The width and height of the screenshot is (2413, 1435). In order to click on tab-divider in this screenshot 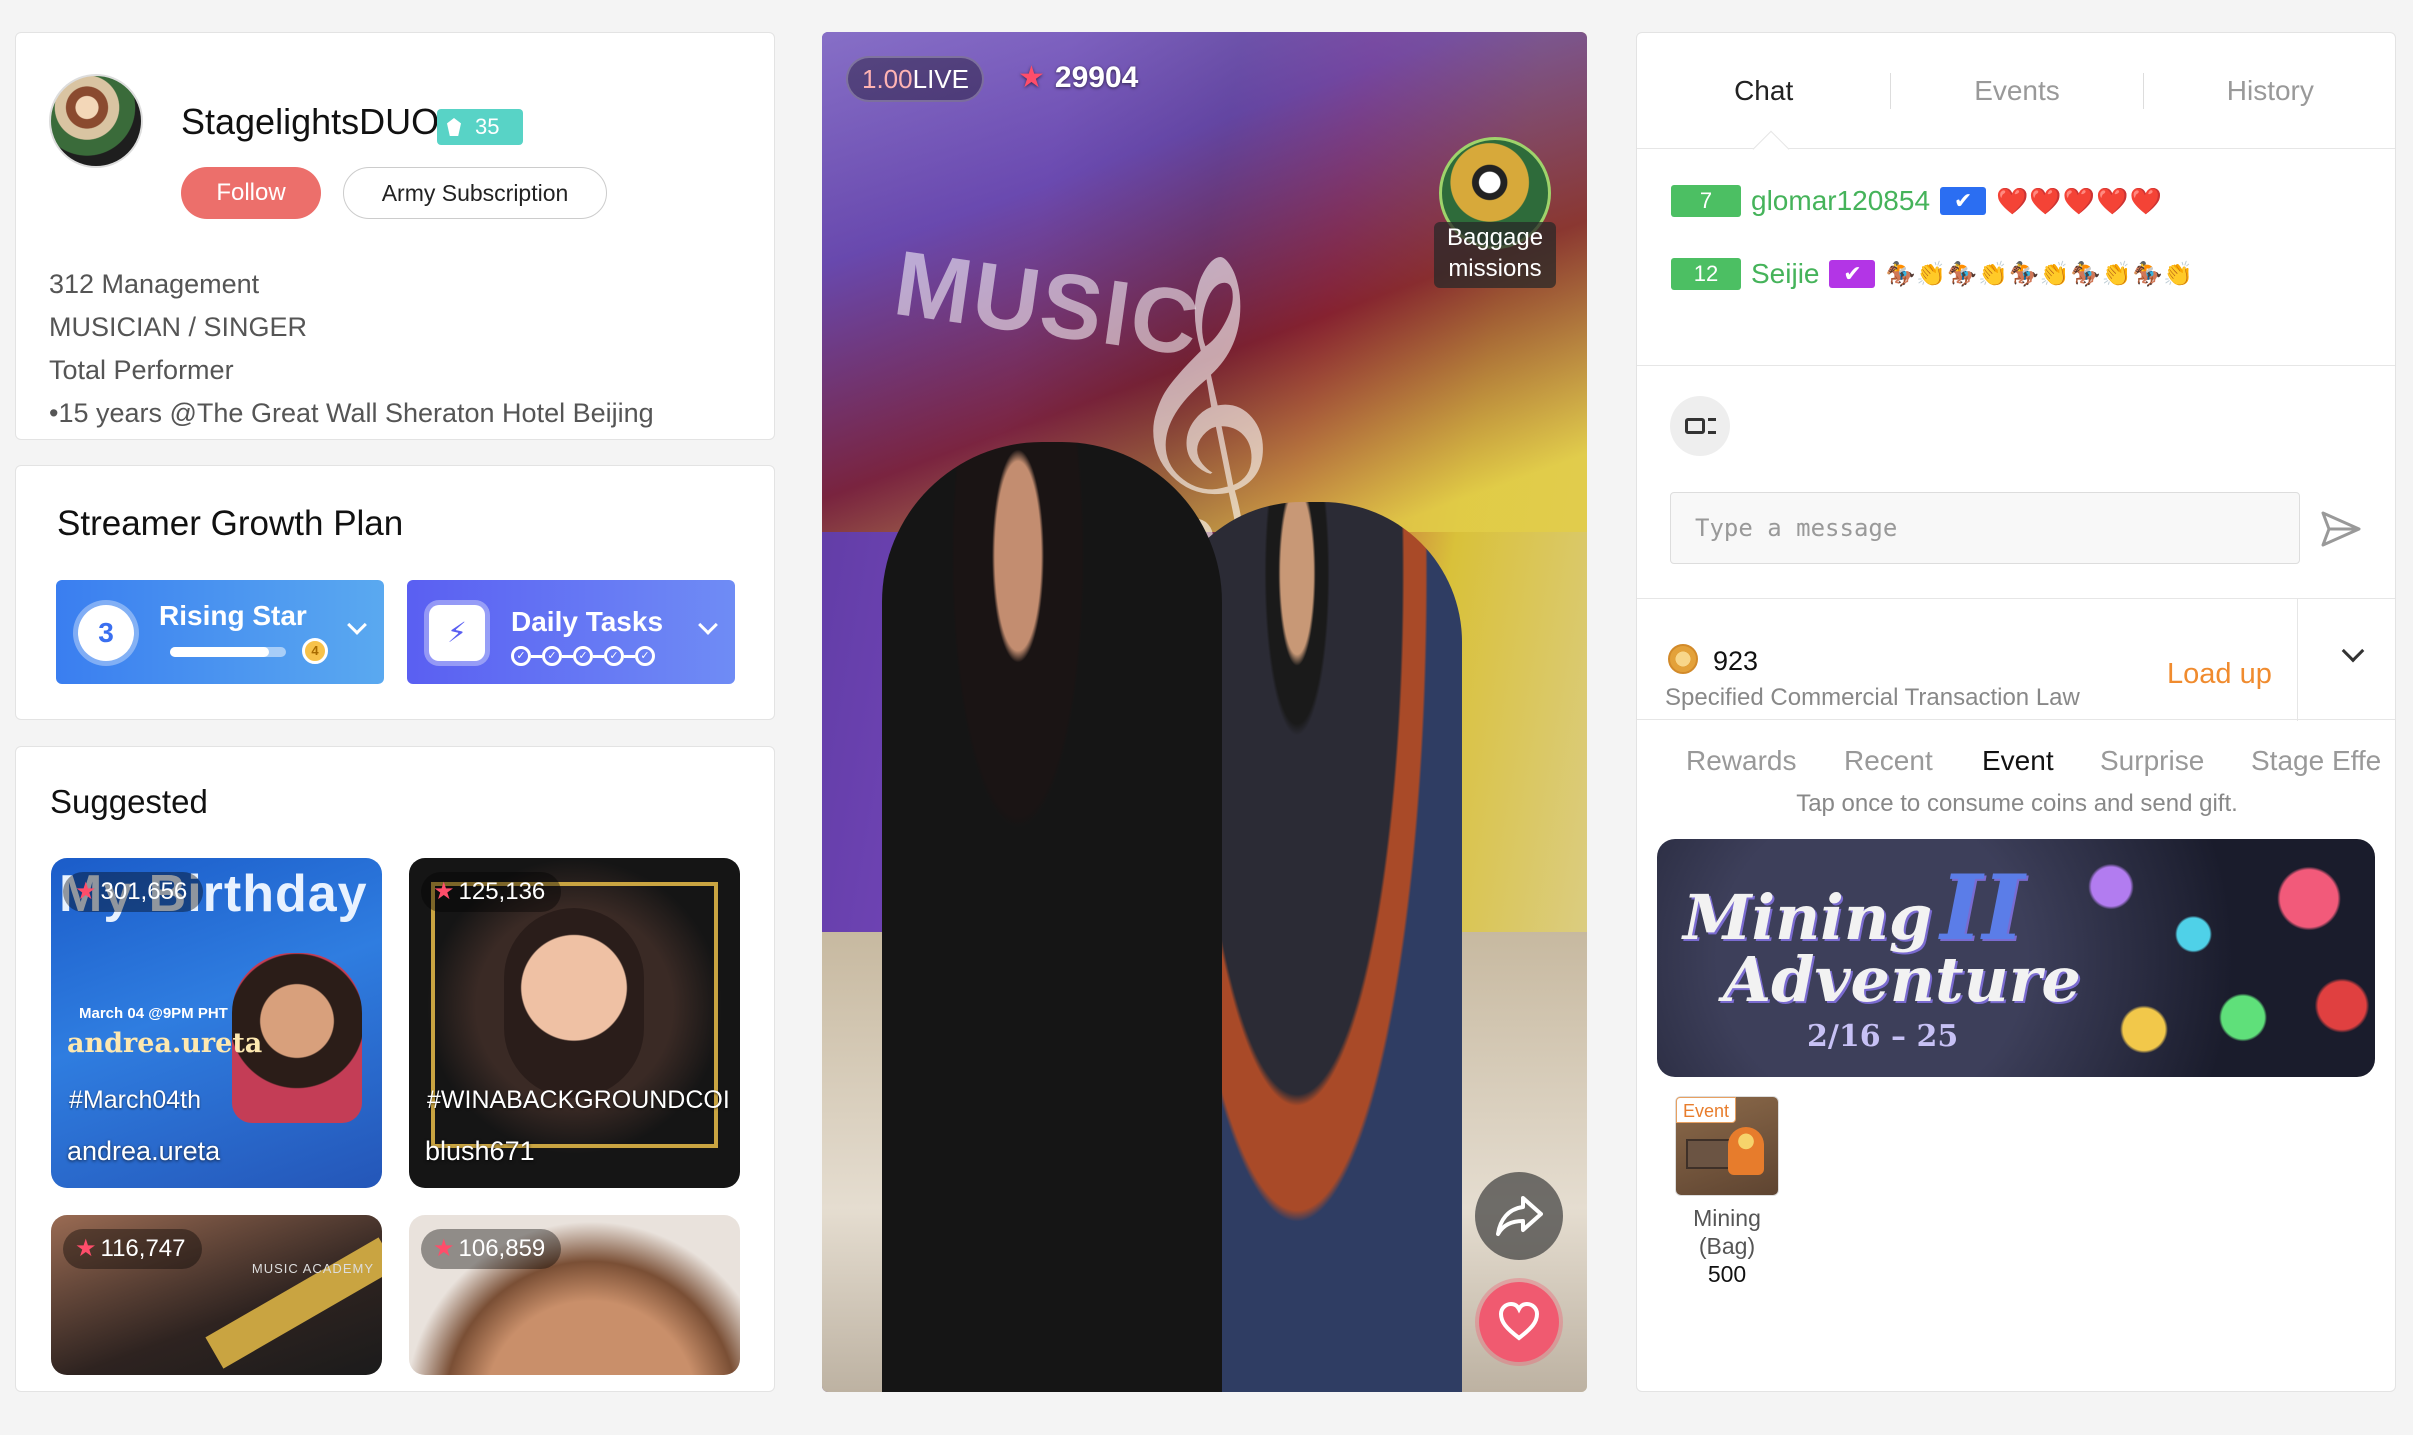, I will do `click(1890, 91)`.